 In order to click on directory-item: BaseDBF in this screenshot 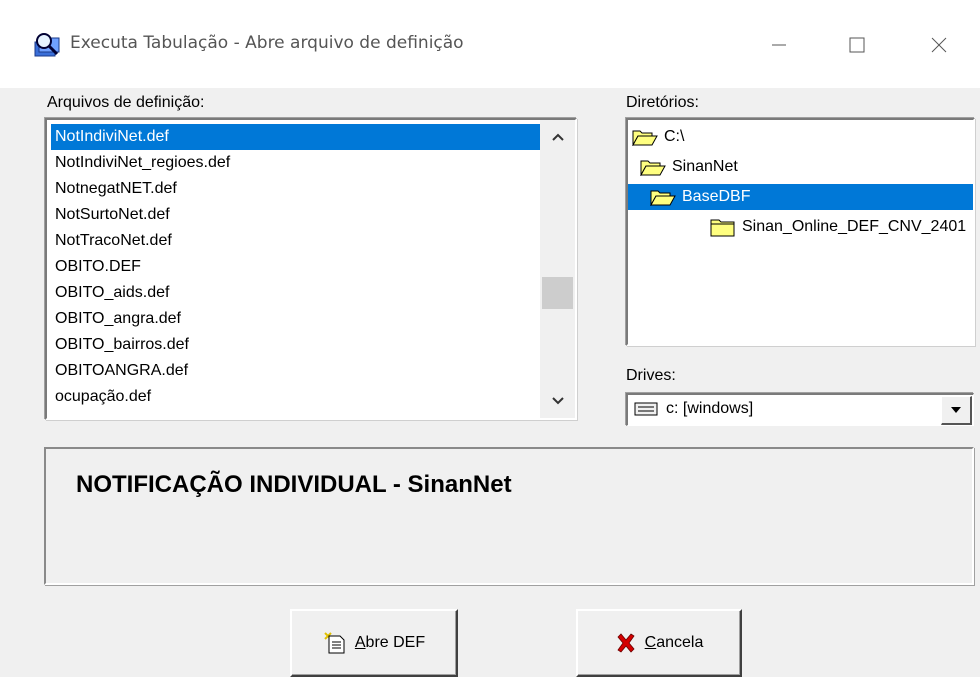, I will do `click(800, 197)`.